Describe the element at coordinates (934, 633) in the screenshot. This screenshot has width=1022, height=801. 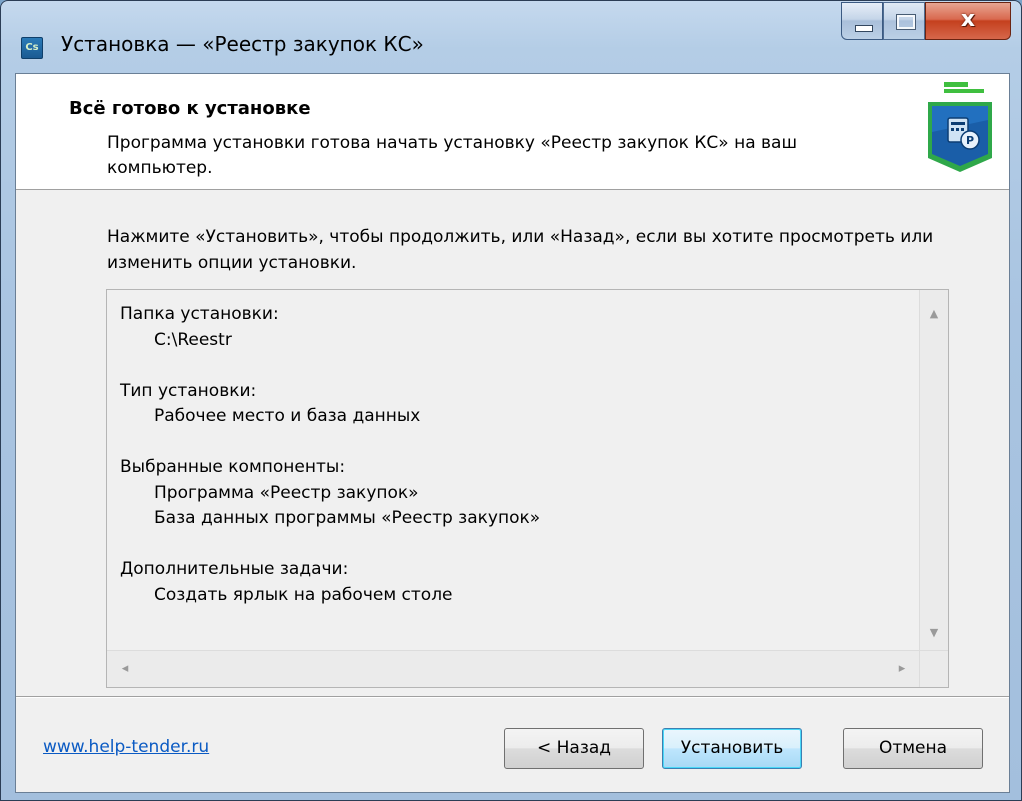
I see `scroll-down-icon: ▼` at that location.